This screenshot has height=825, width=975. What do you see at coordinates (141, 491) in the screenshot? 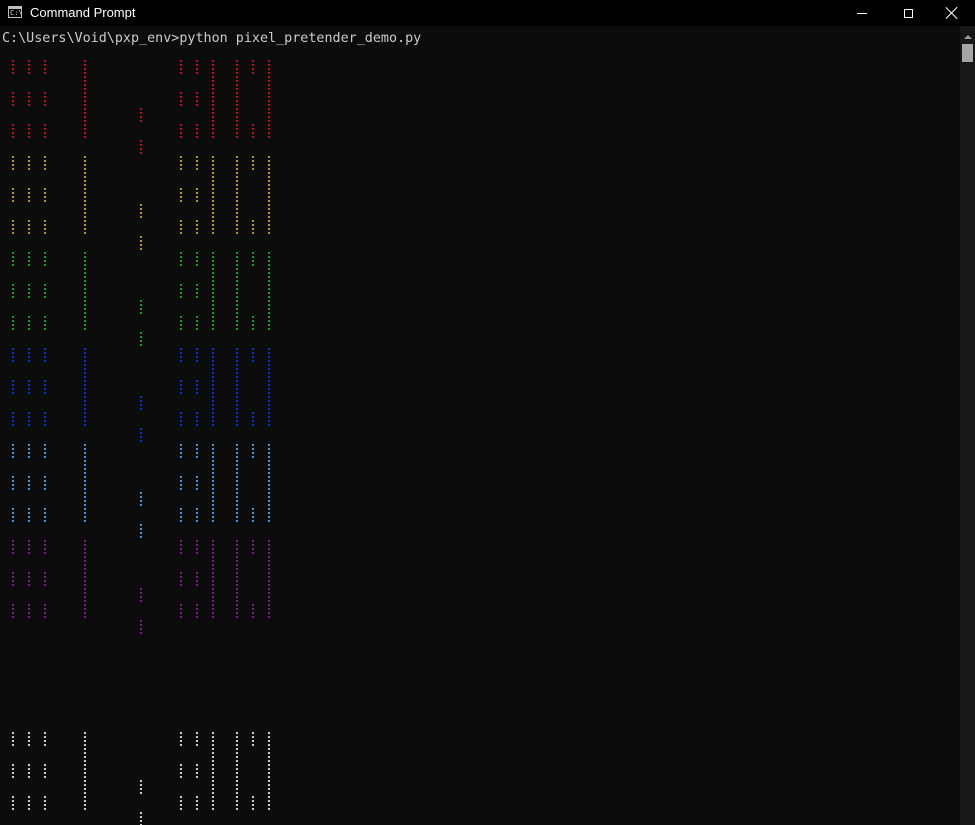
I see `art-row` at bounding box center [141, 491].